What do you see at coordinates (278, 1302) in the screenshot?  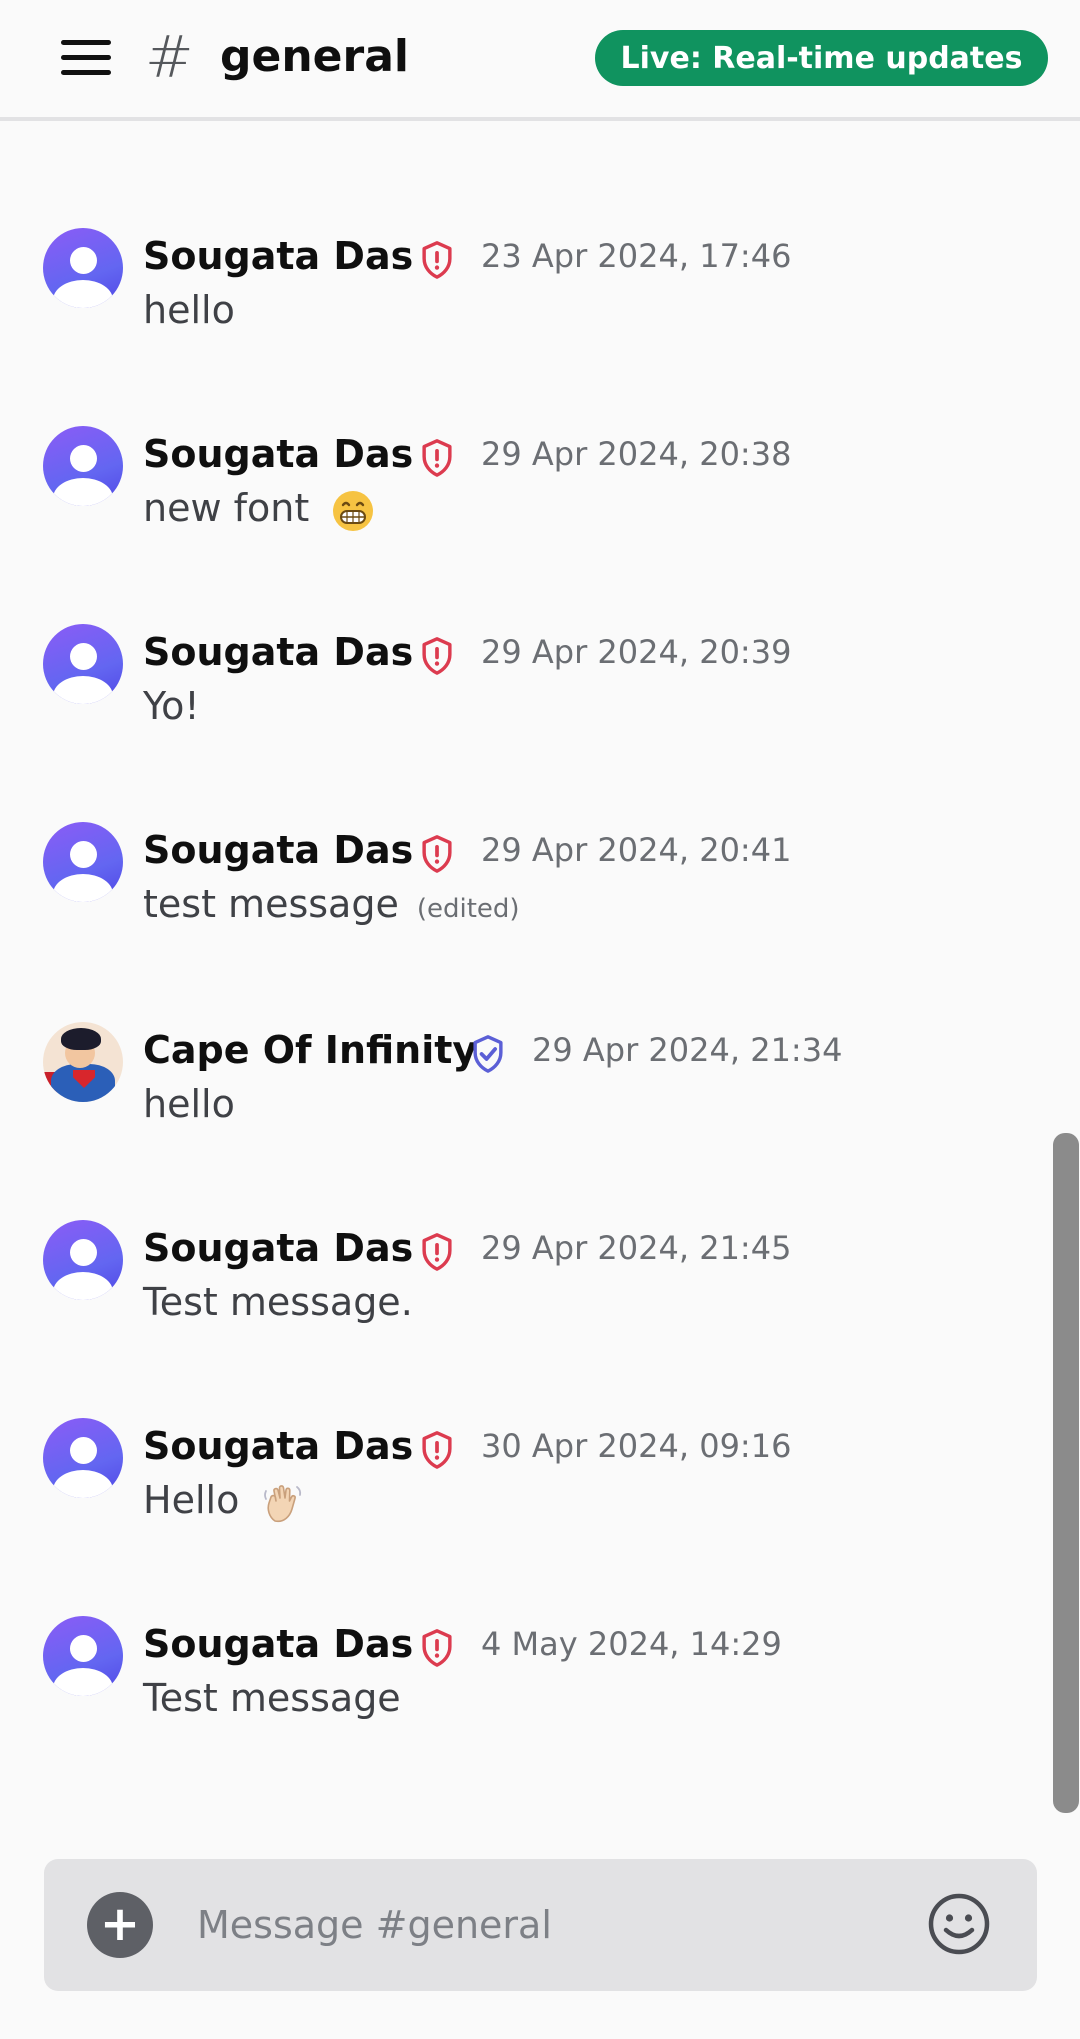 I see `message-text: Test message.` at bounding box center [278, 1302].